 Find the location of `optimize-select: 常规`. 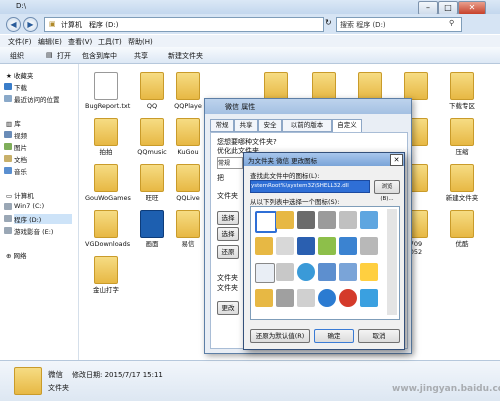

optimize-select: 常规 is located at coordinates (230, 163).